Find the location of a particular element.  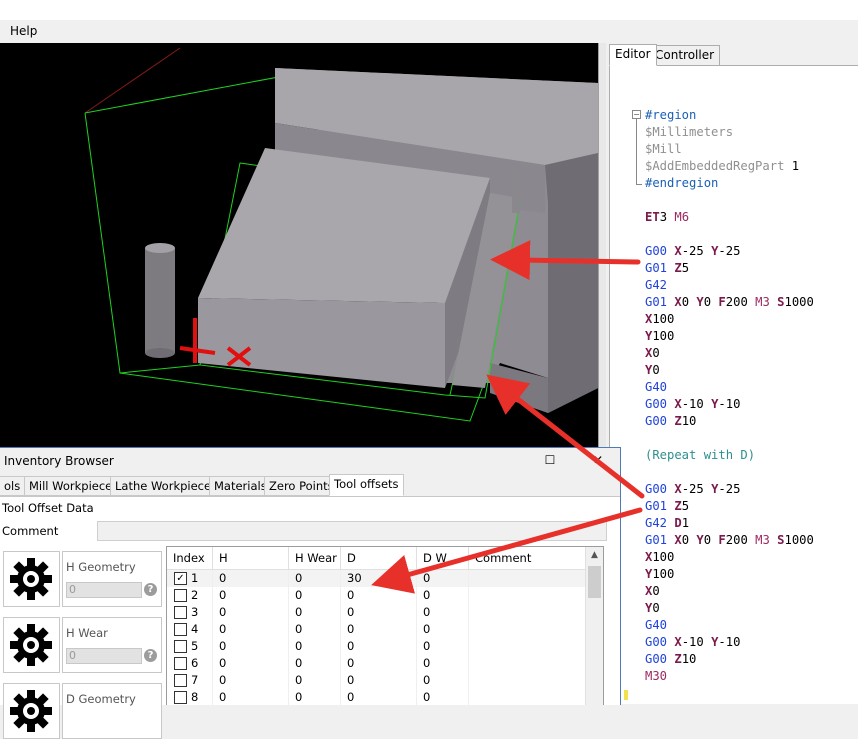

tab-lathe-workpieces: Lathe Workpieces is located at coordinates (166, 486).